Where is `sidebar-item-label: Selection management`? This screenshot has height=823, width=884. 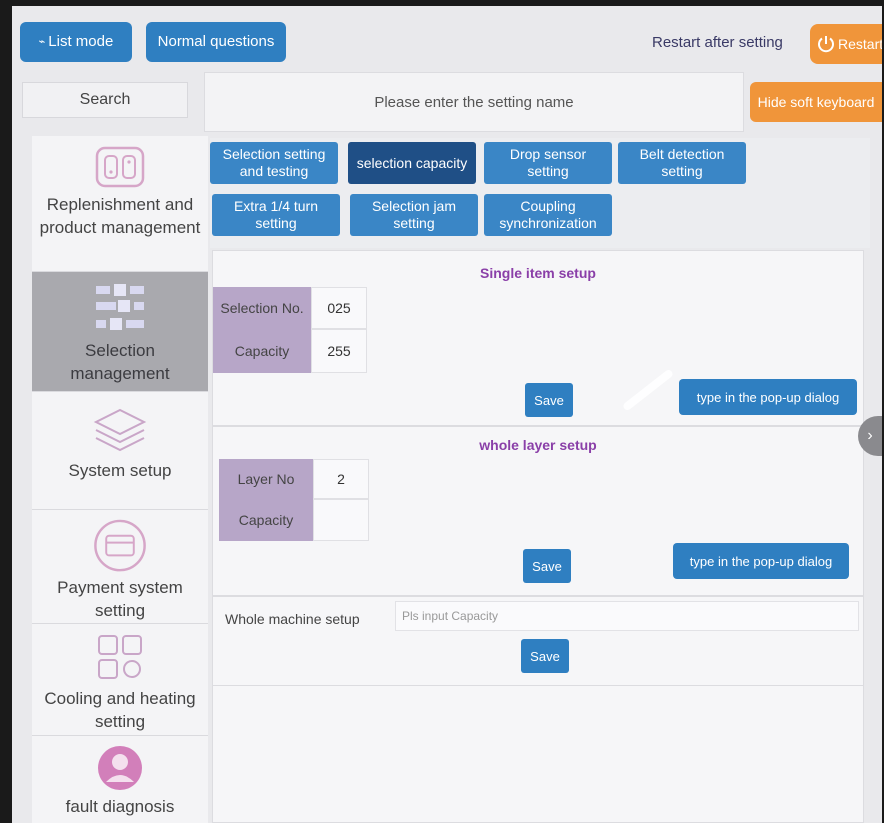
sidebar-item-label: Selection management is located at coordinates (120, 362).